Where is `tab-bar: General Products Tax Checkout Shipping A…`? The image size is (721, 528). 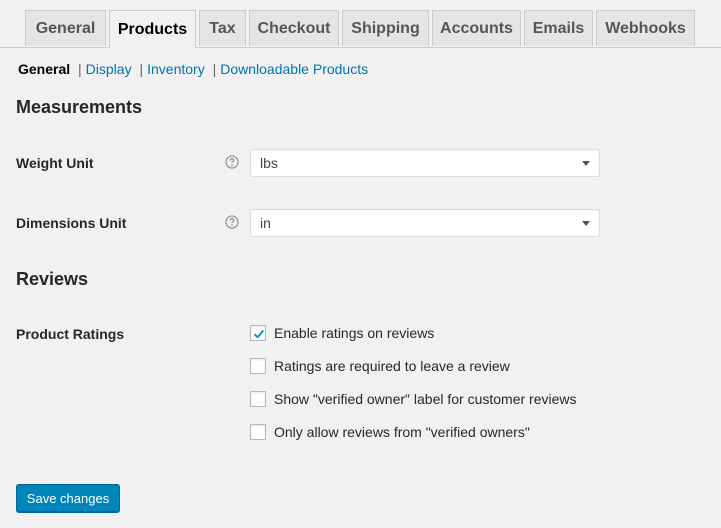
tab-bar: General Products Tax Checkout Shipping A… is located at coordinates (360, 24).